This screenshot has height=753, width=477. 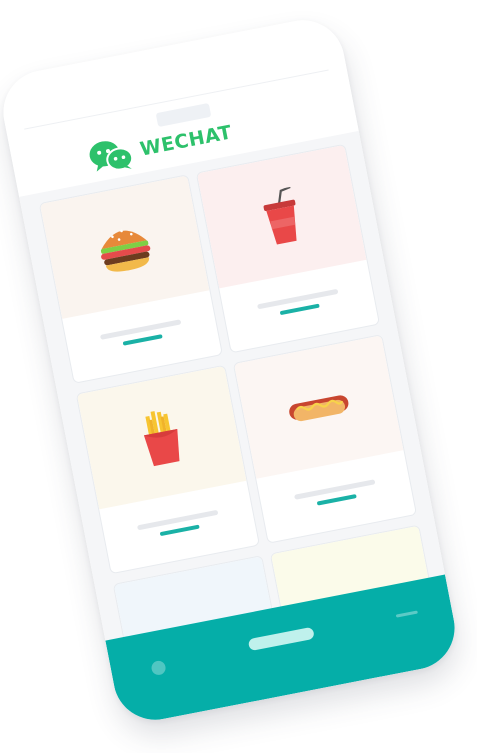 I want to click on soda-cup-icon, so click(x=280, y=215).